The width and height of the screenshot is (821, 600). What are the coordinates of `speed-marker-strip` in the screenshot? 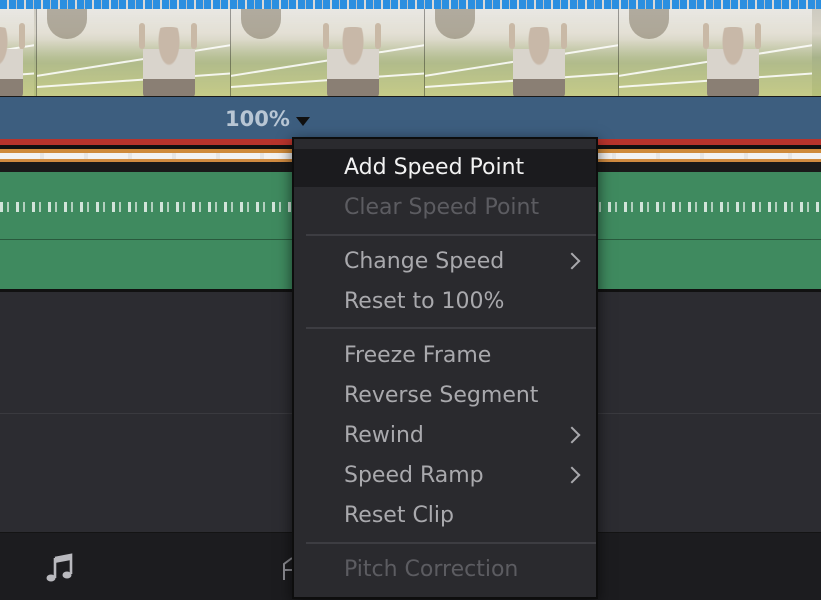 It's located at (410, 4).